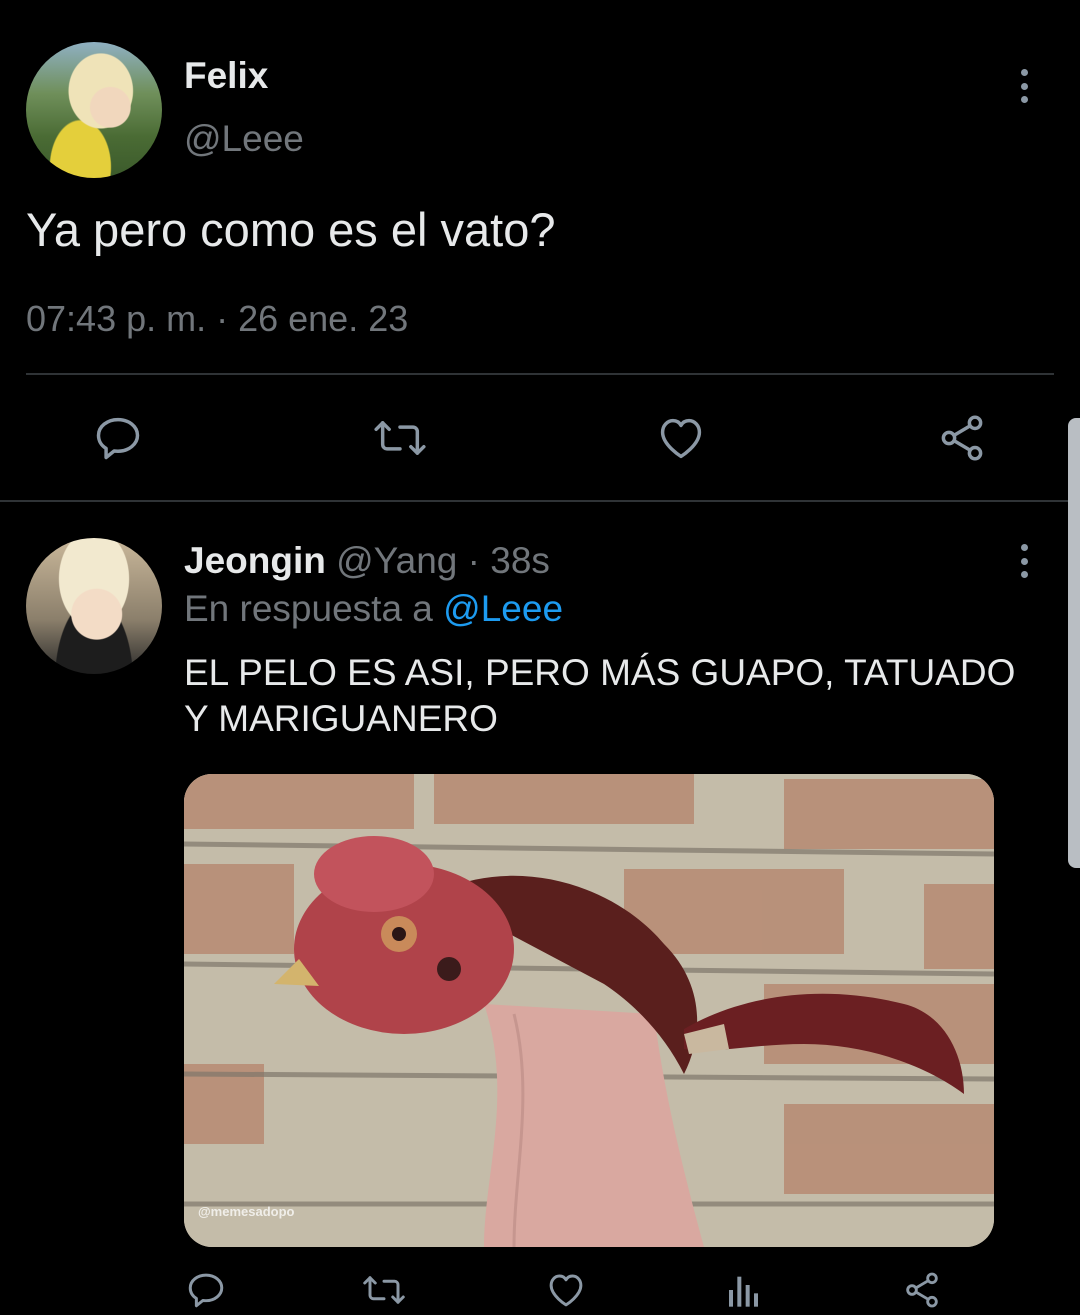  I want to click on reply-to-line: En respuesta a @Leee, so click(373, 609).